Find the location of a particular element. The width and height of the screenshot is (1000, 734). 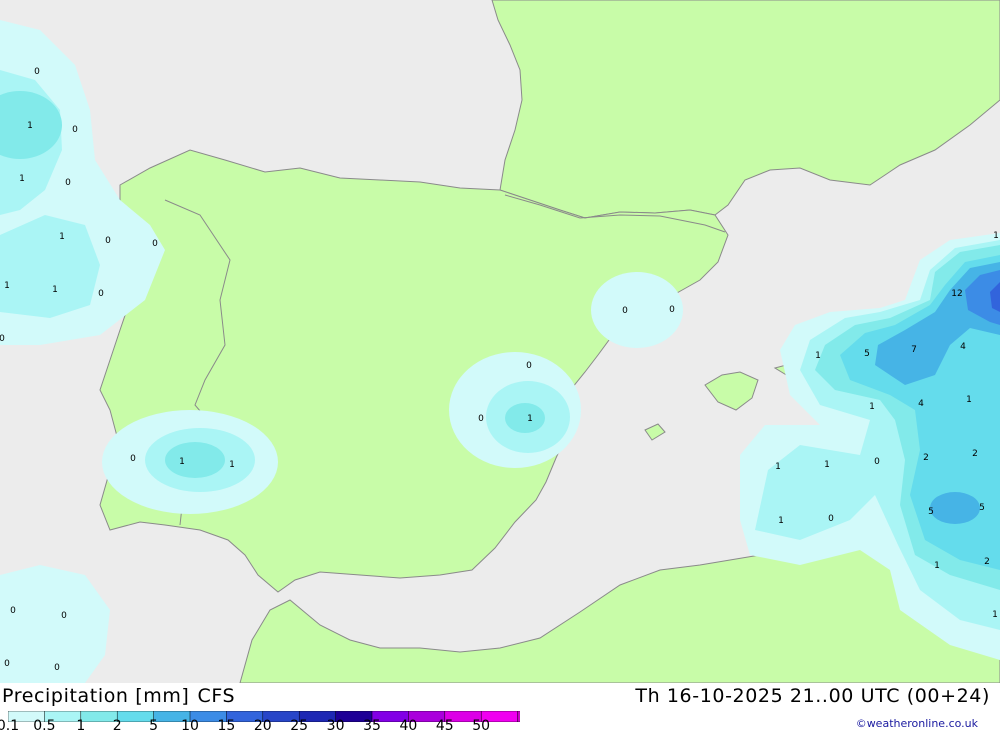

color-scale-label: 25 is located at coordinates (299, 726).